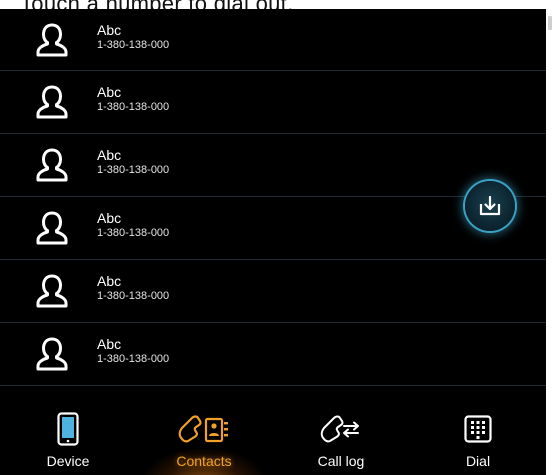 The image size is (554, 475). Describe the element at coordinates (341, 429) in the screenshot. I see `handset-arrows-icon` at that location.